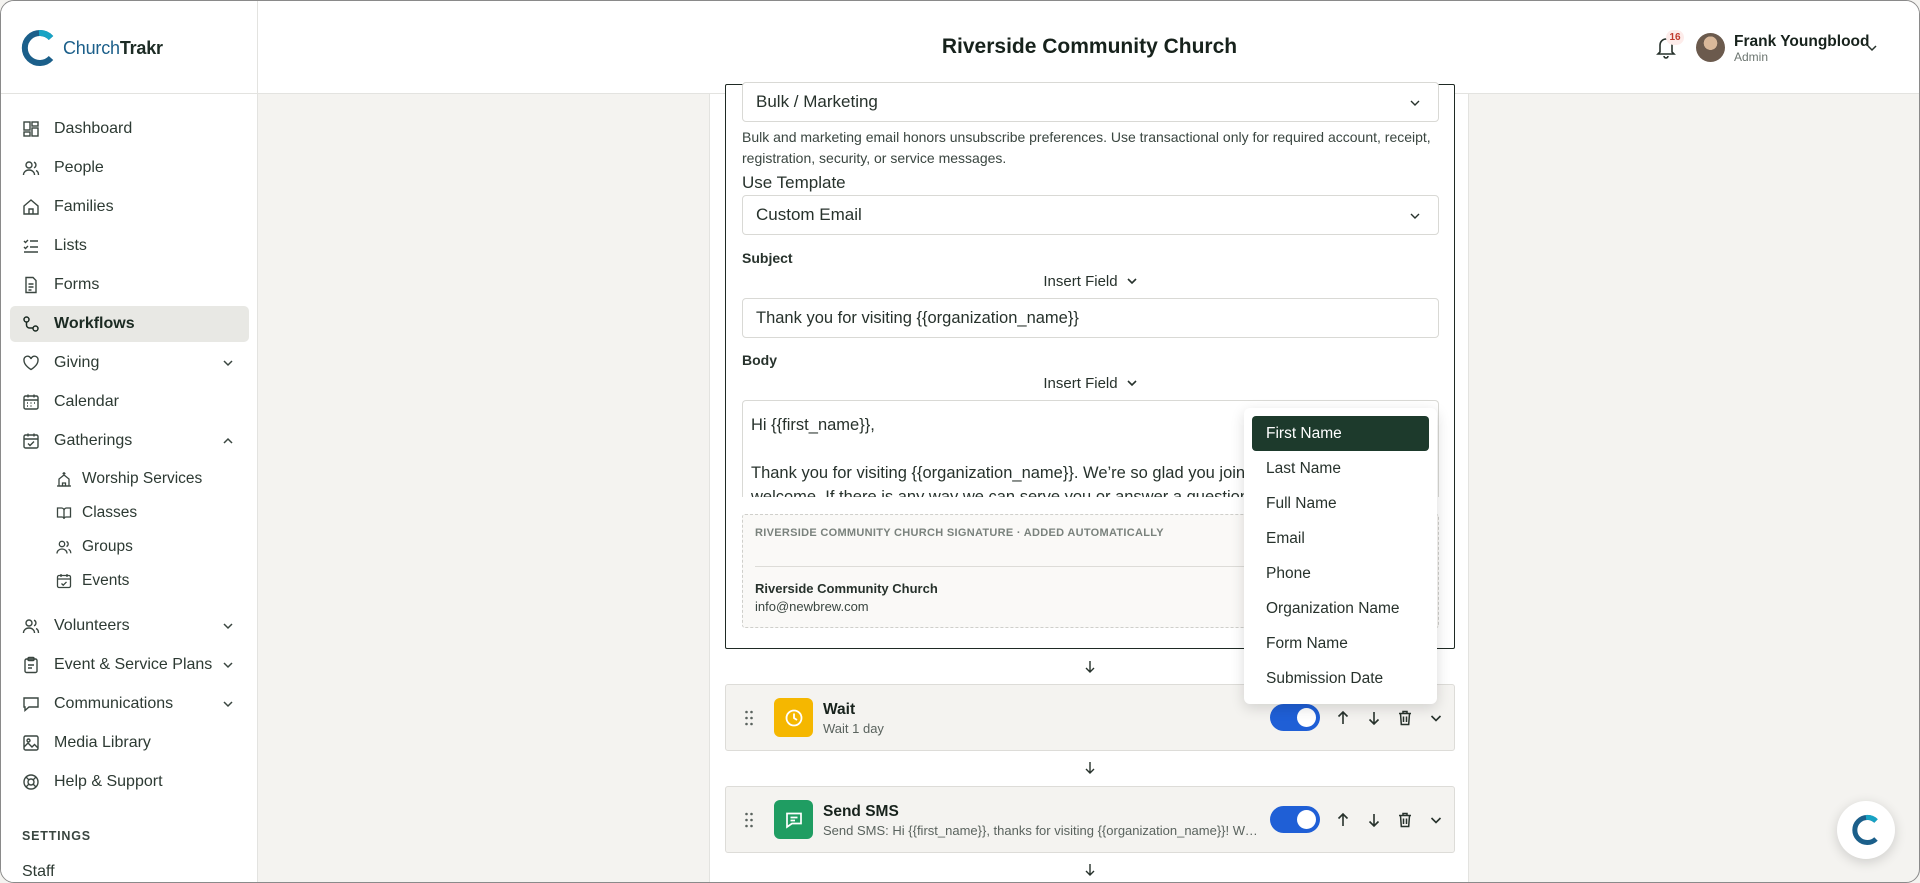  I want to click on sidebar-item-label: Volunteers, so click(92, 625).